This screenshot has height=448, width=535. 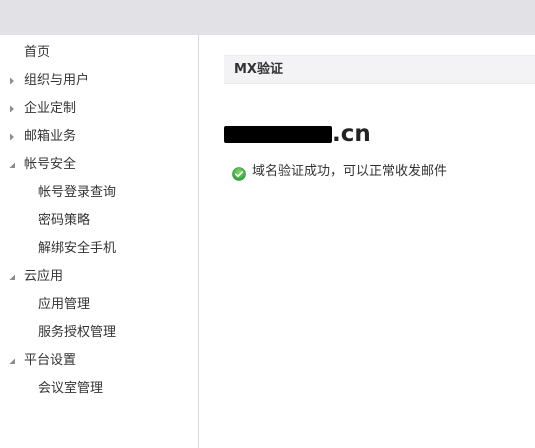 What do you see at coordinates (350, 171) in the screenshot?
I see `status-message: 域名验证成功，可以正常收发邮件` at bounding box center [350, 171].